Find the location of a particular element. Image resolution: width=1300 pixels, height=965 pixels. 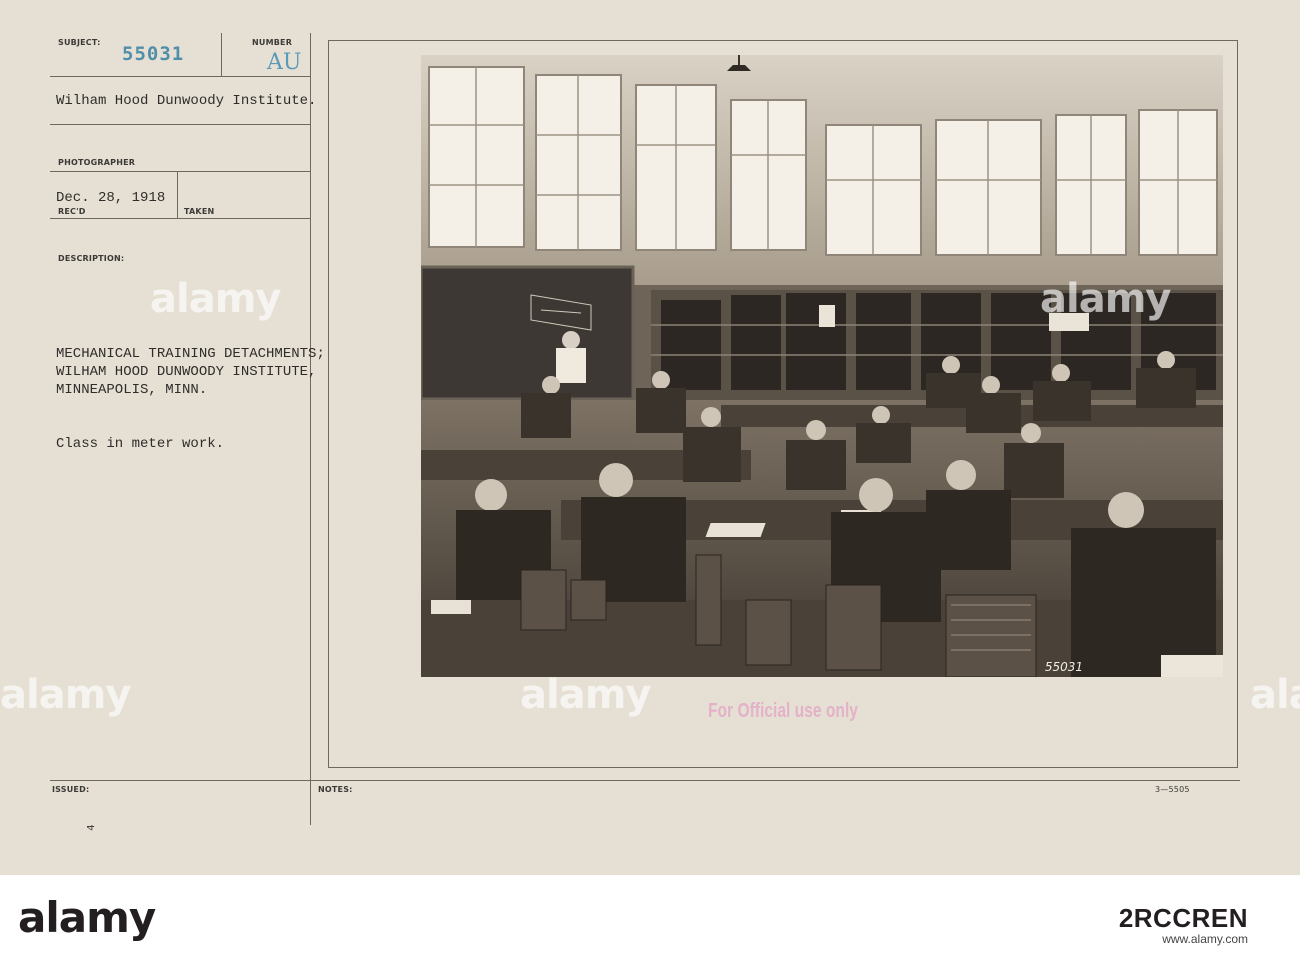

subject-underline is located at coordinates (180, 76).